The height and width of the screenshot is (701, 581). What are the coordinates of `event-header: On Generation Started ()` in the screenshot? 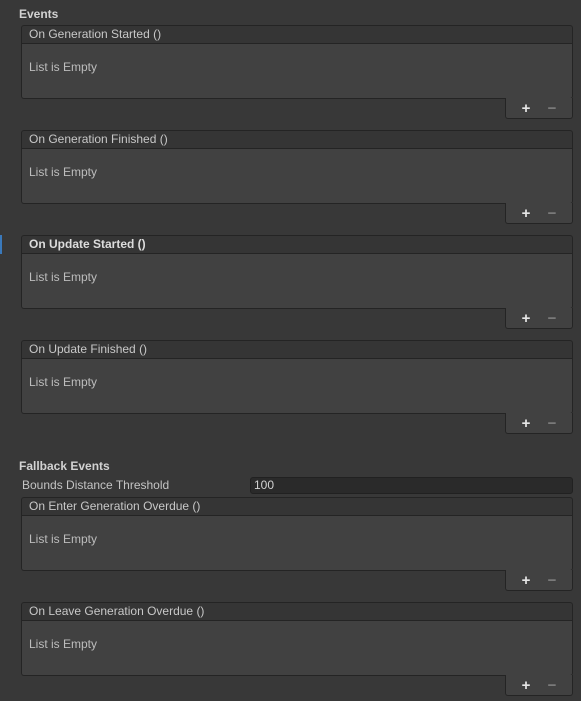 It's located at (297, 34).